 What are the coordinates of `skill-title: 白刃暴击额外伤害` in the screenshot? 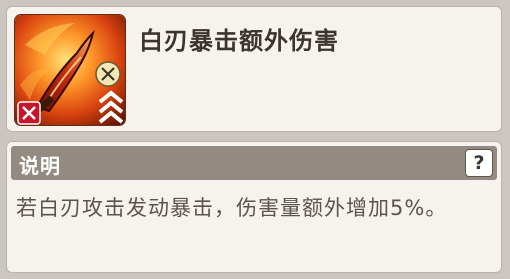 It's located at (239, 41).